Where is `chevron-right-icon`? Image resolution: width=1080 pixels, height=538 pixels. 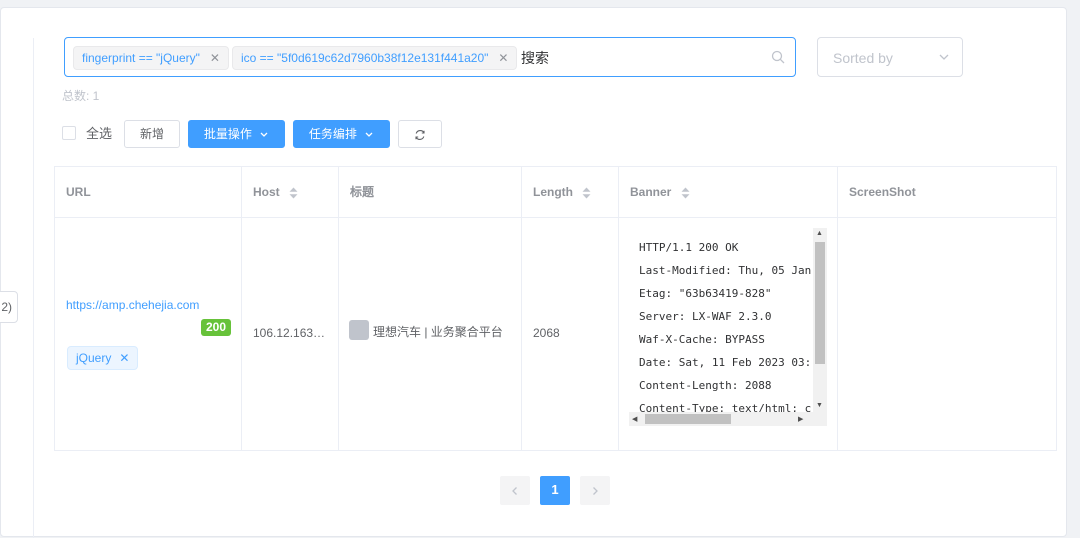
chevron-right-icon is located at coordinates (595, 490).